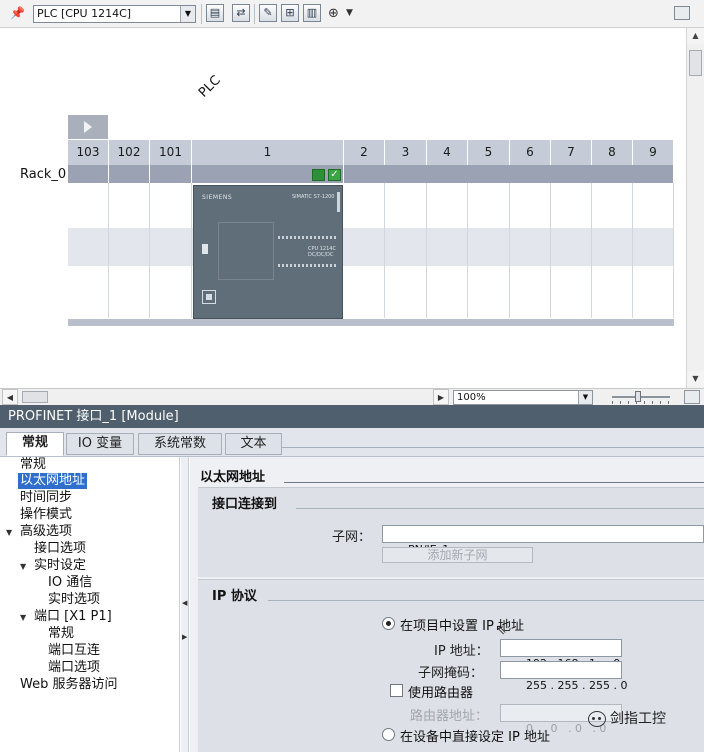  What do you see at coordinates (88, 152) in the screenshot?
I see `slot-header: 103` at bounding box center [88, 152].